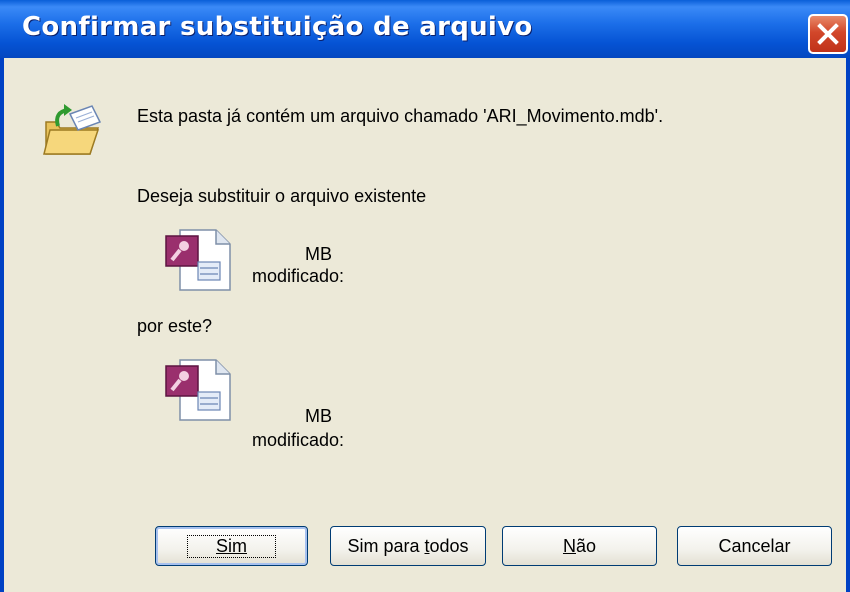 This screenshot has height=592, width=850. I want to click on yes-to-all-button: Sim para todos, so click(408, 546).